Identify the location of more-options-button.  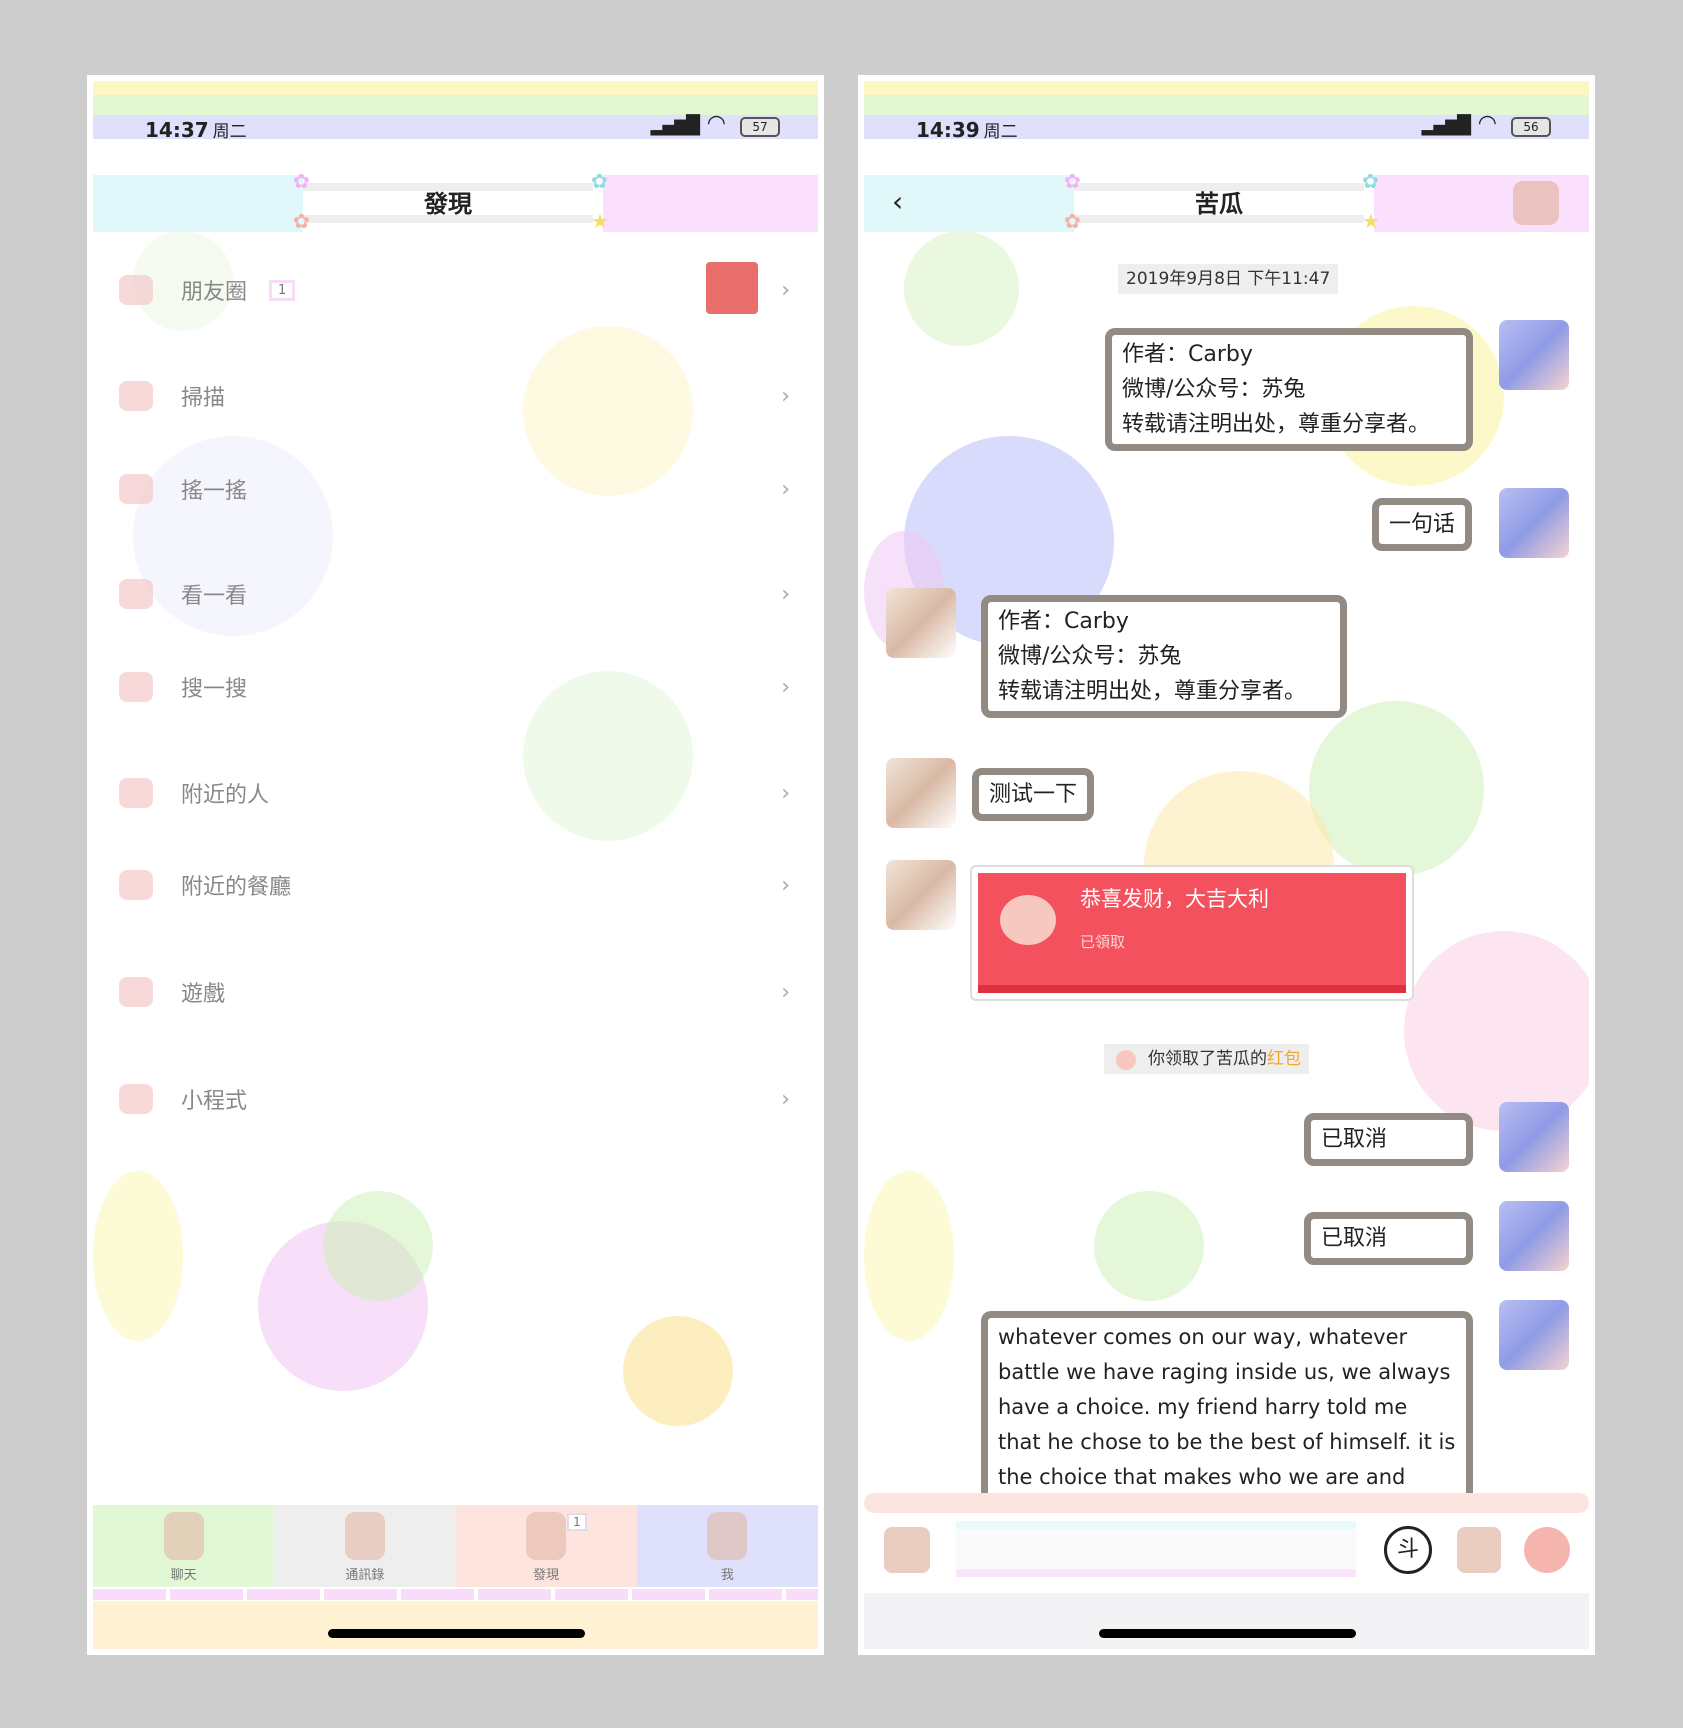
(1547, 1550).